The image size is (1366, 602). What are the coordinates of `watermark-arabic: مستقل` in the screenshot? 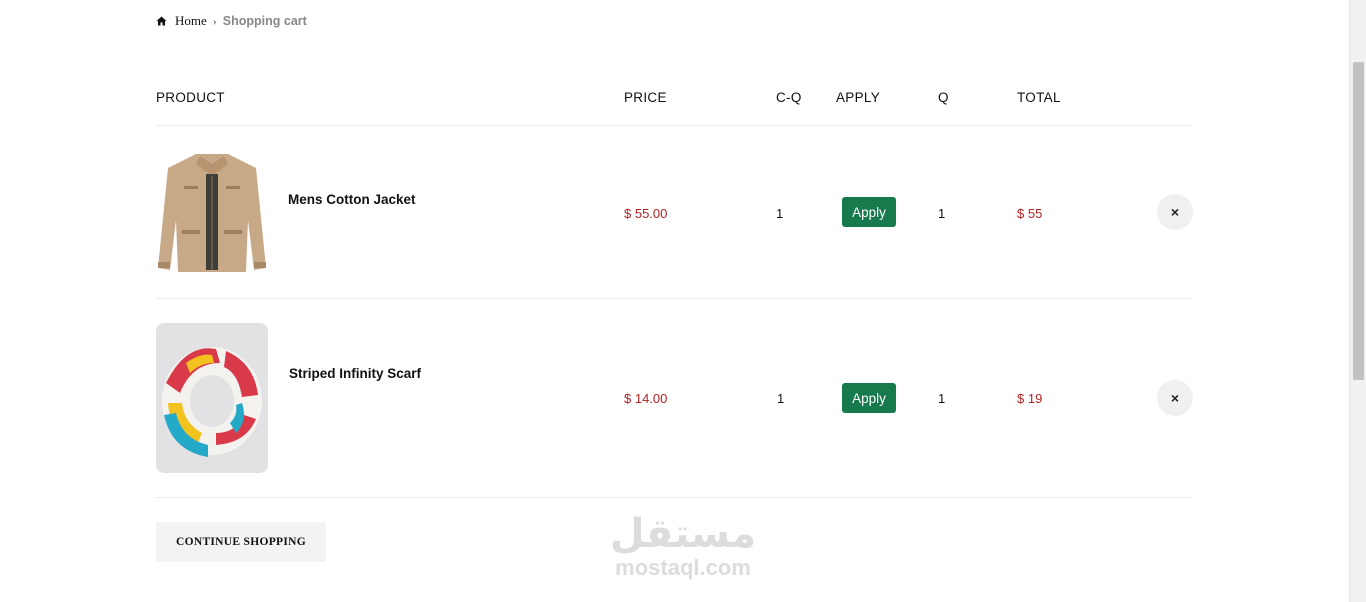 It's located at (683, 534).